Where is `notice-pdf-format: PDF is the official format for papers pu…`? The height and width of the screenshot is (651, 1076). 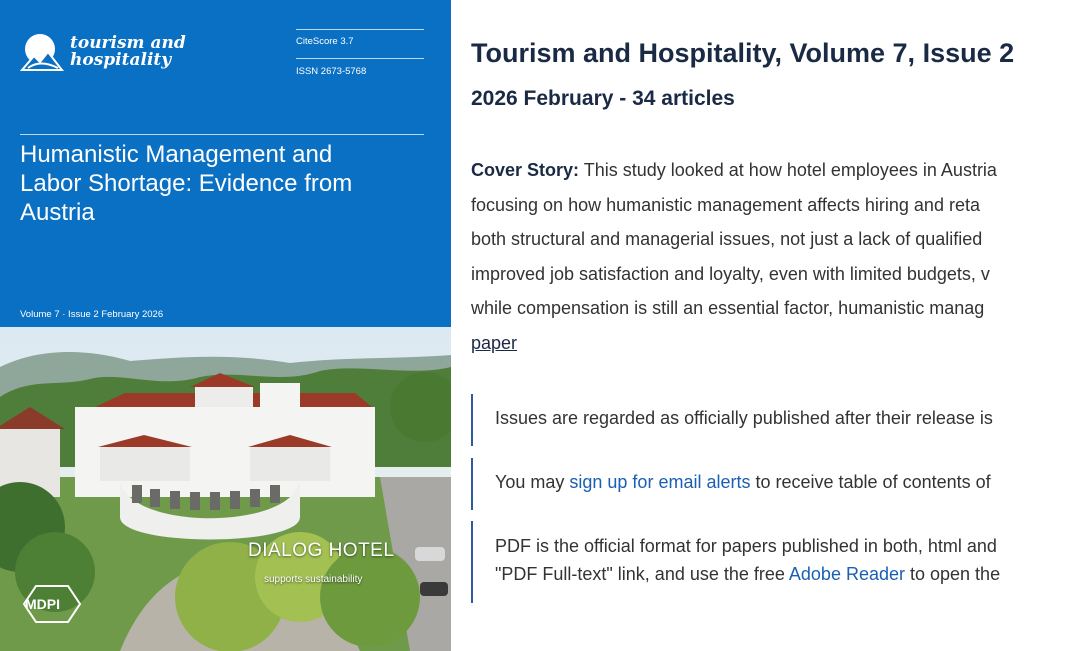 notice-pdf-format: PDF is the official format for papers pu… is located at coordinates (735, 562).